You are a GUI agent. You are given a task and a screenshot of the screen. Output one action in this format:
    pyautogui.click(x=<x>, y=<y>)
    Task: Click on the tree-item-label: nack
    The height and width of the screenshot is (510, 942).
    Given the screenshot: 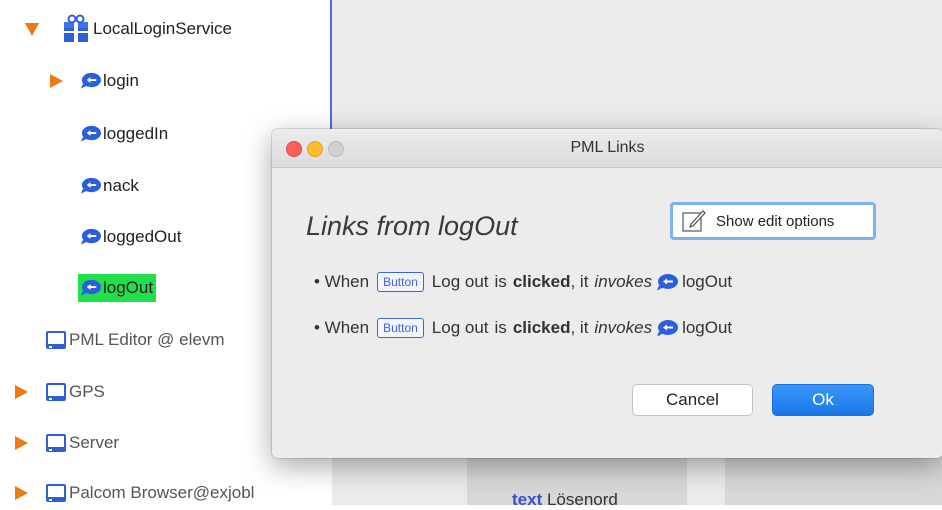 What is the action you would take?
    pyautogui.click(x=121, y=185)
    